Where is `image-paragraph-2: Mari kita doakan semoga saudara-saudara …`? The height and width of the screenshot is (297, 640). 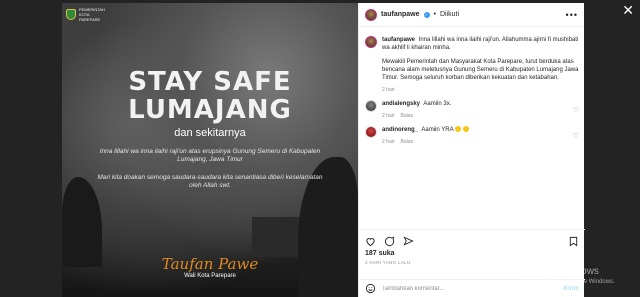 image-paragraph-2: Mari kita doakan semoga saudara-saudara … is located at coordinates (210, 181).